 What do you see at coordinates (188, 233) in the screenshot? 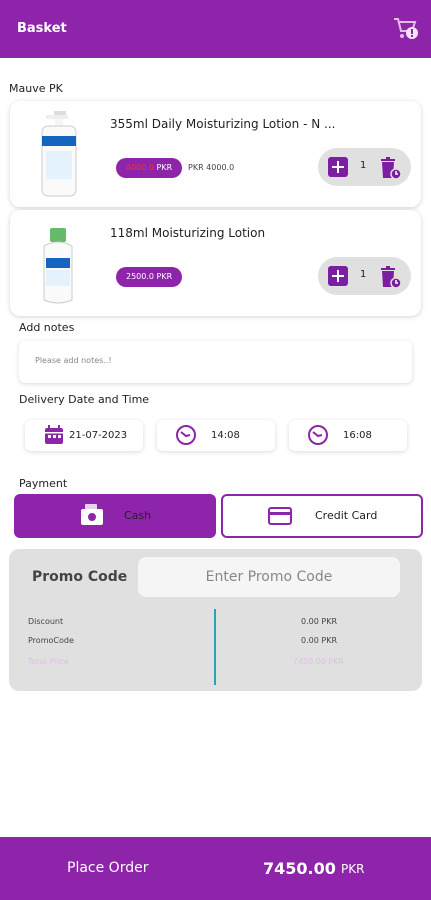
I see `product-name: 118ml Moisturizing Lotion` at bounding box center [188, 233].